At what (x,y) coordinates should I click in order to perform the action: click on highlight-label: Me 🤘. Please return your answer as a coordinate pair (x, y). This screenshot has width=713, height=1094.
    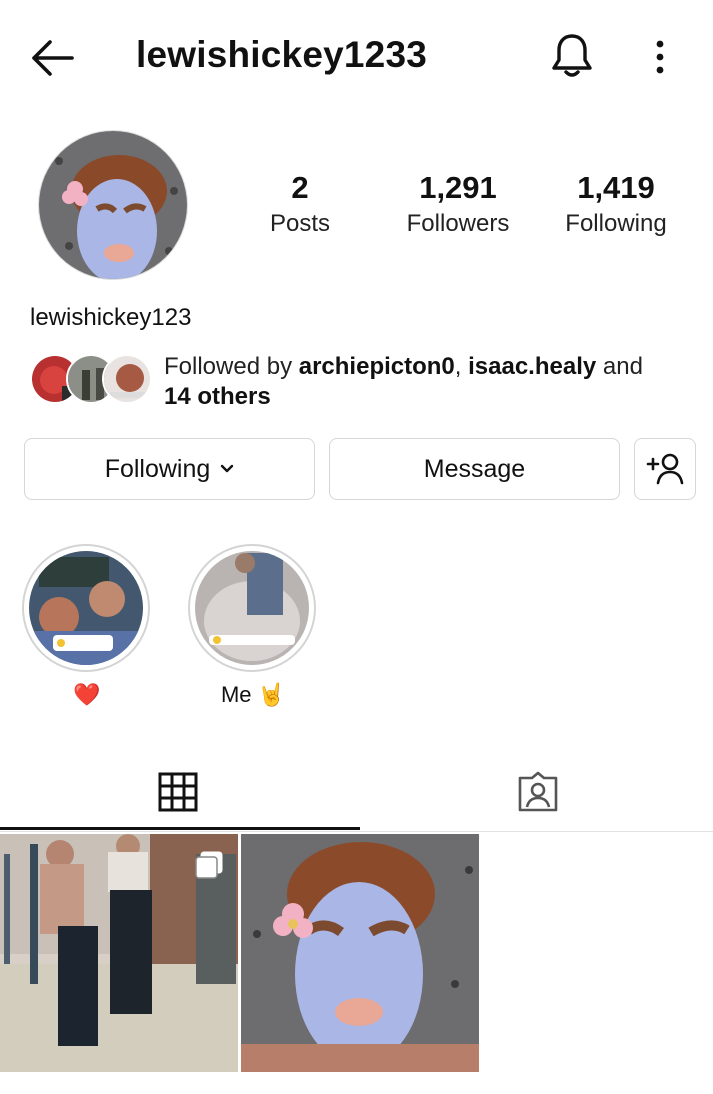
    Looking at the image, I should click on (253, 694).